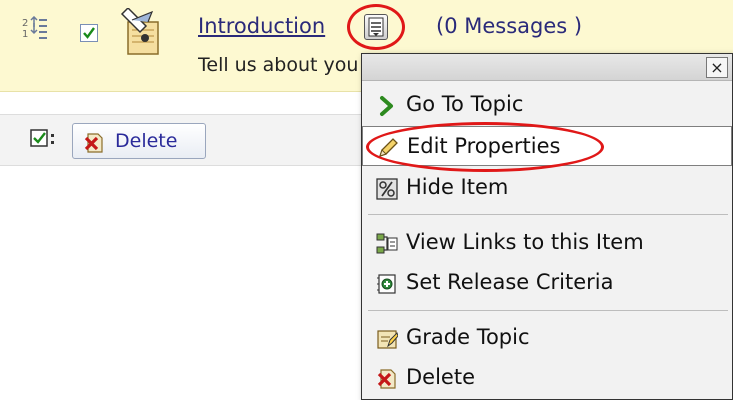 This screenshot has width=733, height=400. I want to click on topic-description: Tell us about yourself, so click(279, 65).